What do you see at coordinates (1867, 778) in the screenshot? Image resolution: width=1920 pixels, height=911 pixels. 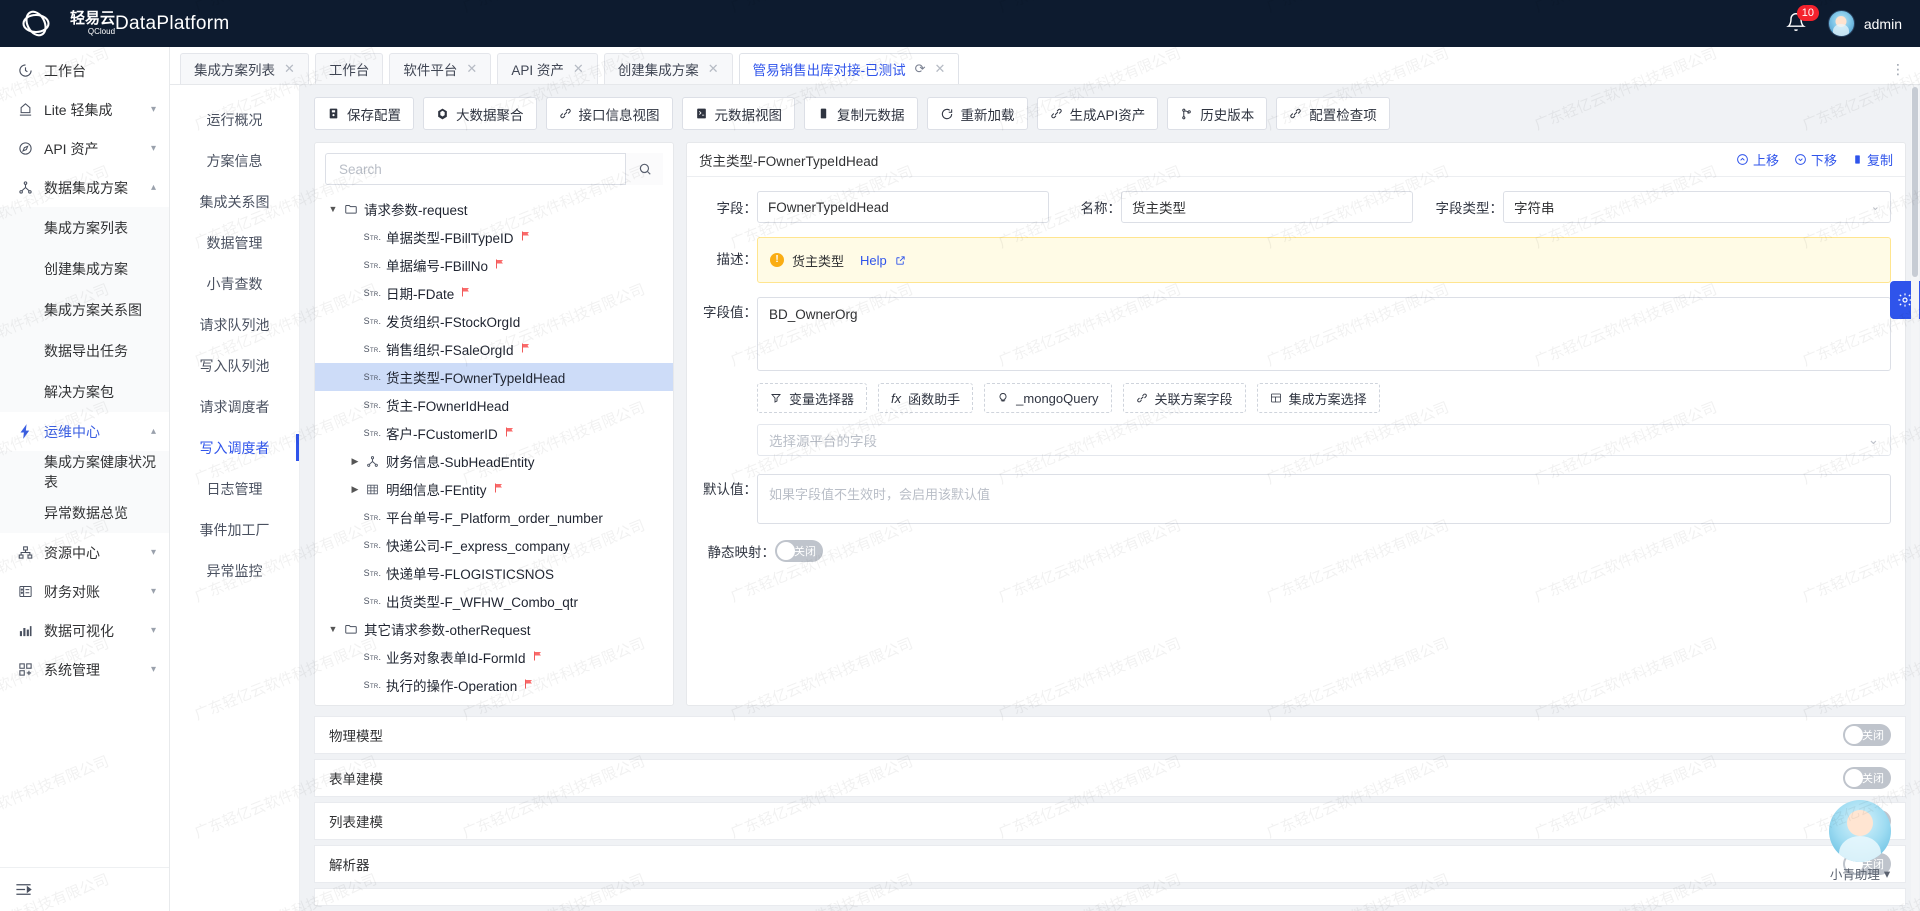 I see `form-modeling-toggle: 关闭` at bounding box center [1867, 778].